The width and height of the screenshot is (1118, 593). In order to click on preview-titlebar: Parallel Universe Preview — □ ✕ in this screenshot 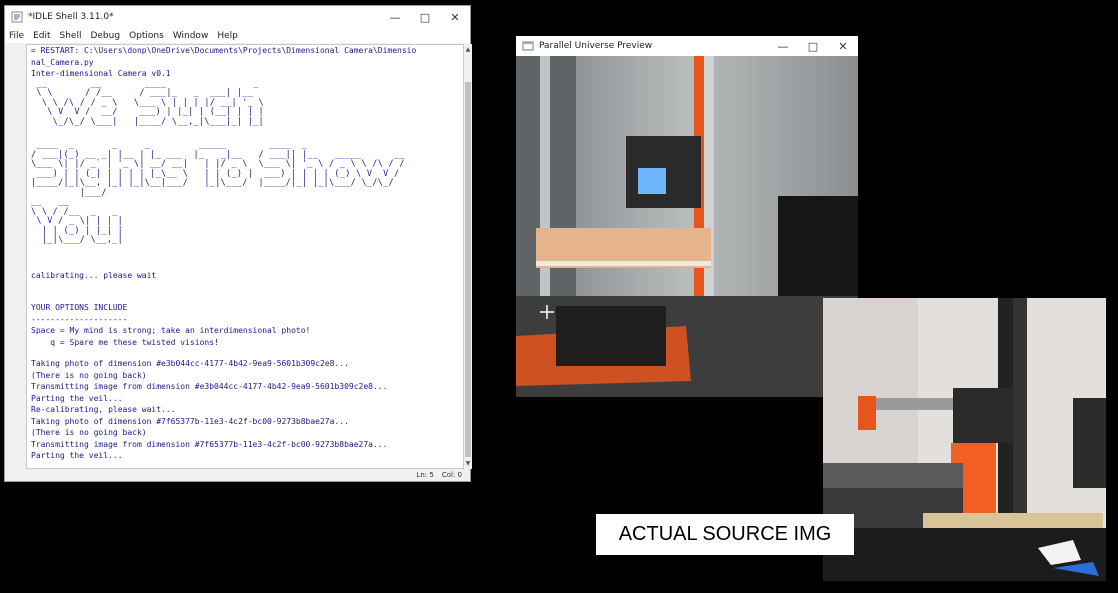, I will do `click(687, 46)`.